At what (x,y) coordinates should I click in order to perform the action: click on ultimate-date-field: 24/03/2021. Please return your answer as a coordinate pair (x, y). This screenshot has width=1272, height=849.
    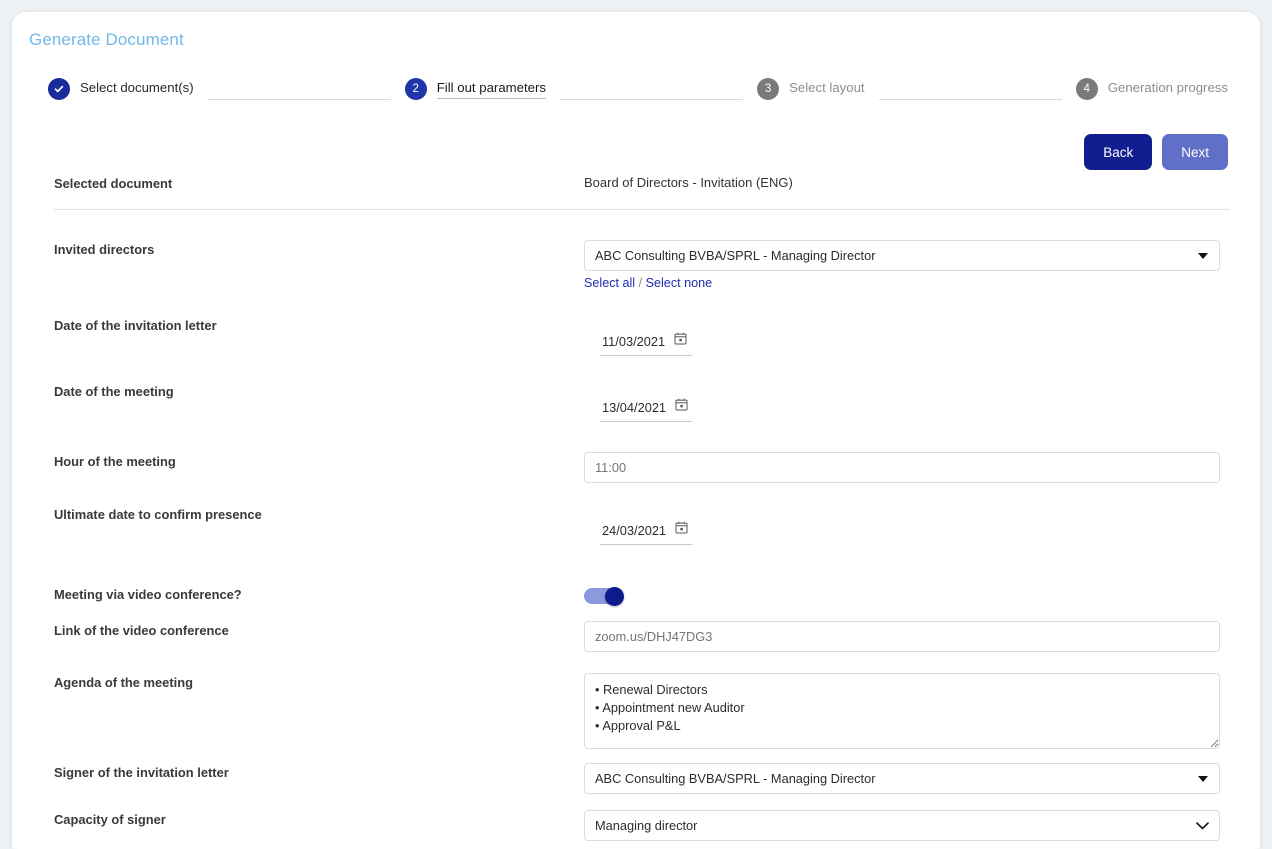
    Looking at the image, I should click on (646, 533).